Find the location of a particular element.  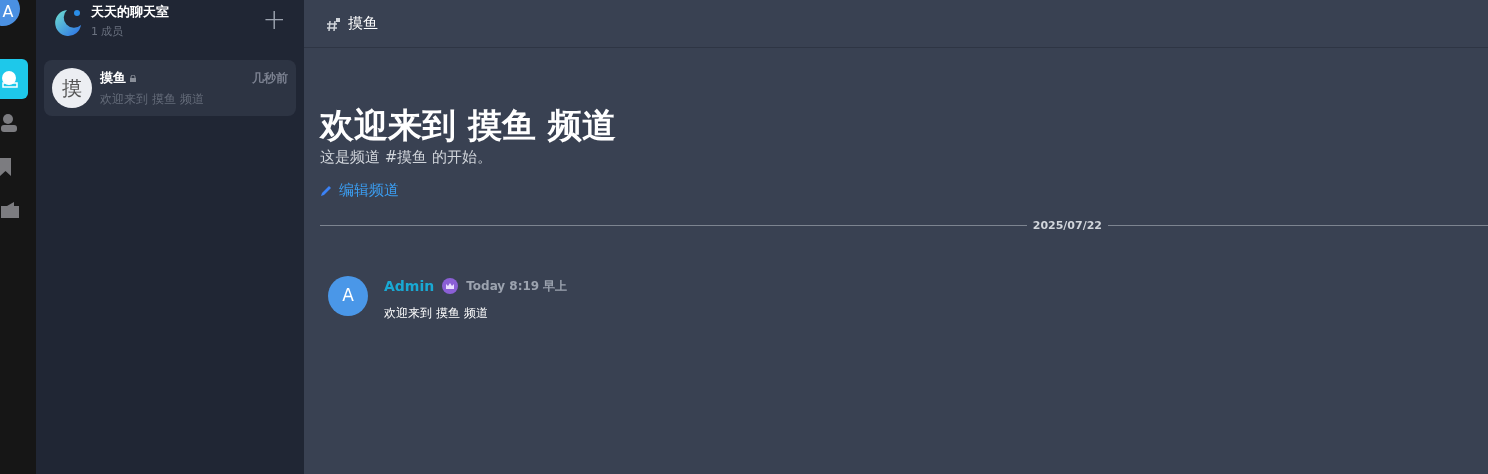

pencil-icon is located at coordinates (326, 190).